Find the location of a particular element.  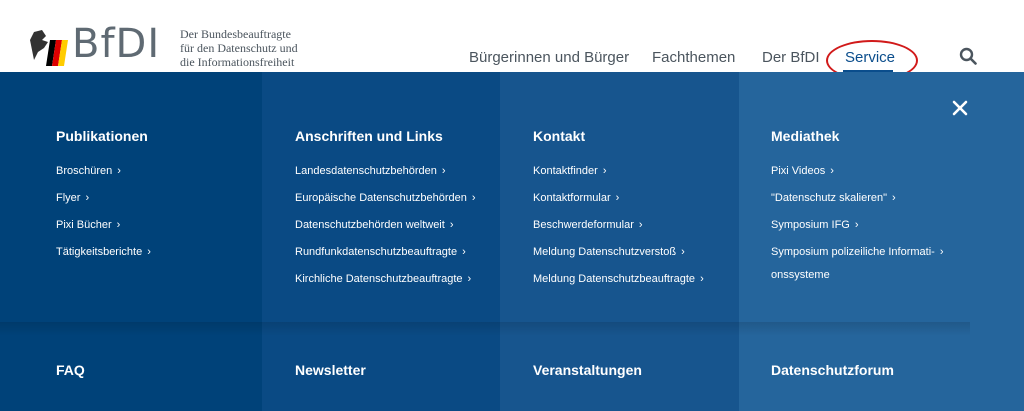

menu-link: Pixi Bücher › is located at coordinates (103, 225).